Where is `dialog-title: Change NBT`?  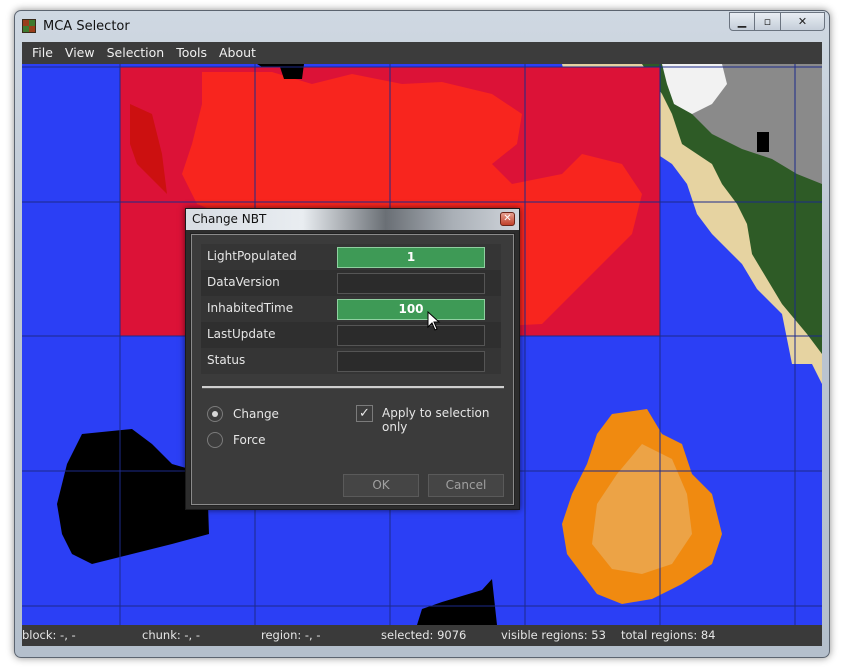
dialog-title: Change NBT is located at coordinates (229, 219).